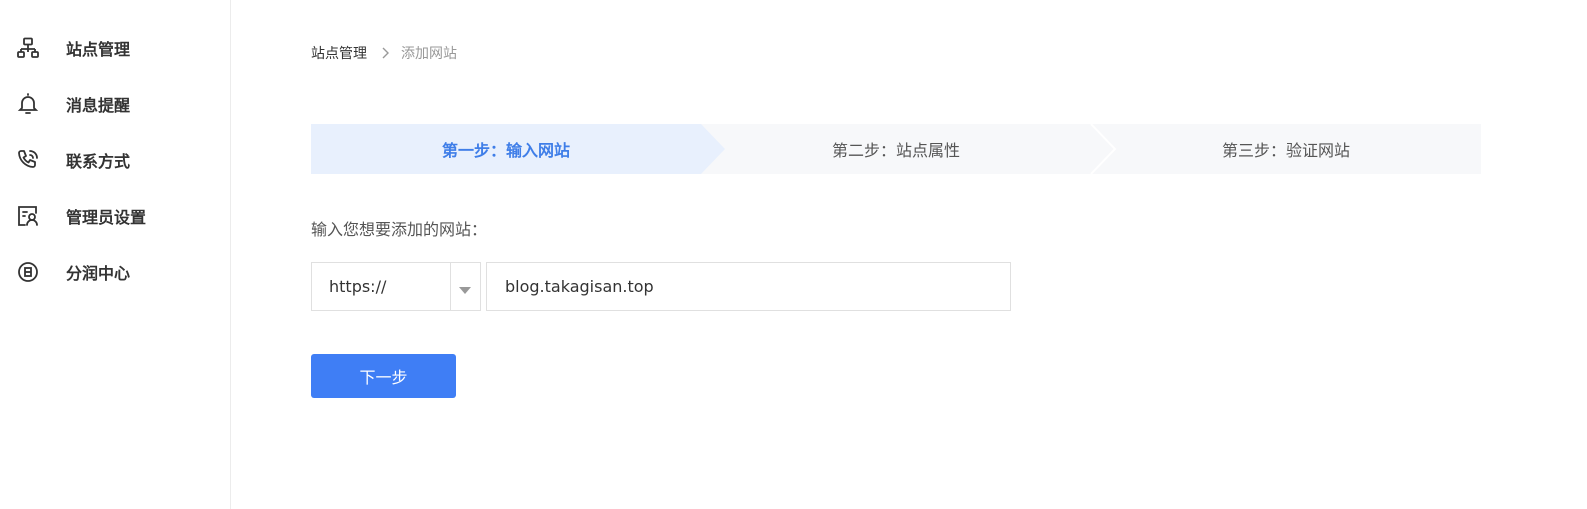  I want to click on site-url-input, so click(748, 286).